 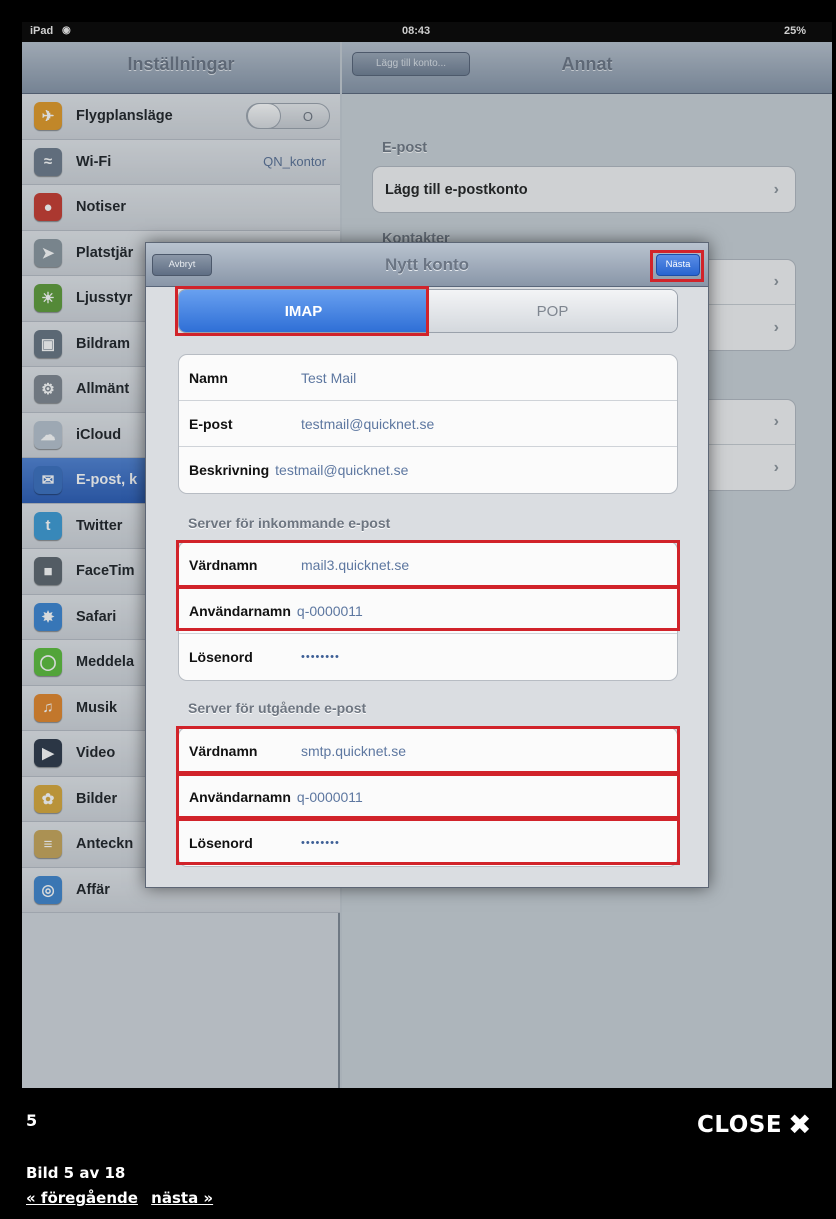 What do you see at coordinates (428, 470) in the screenshot?
I see `account-field-row: Beskrivning testmail@quicknet.se` at bounding box center [428, 470].